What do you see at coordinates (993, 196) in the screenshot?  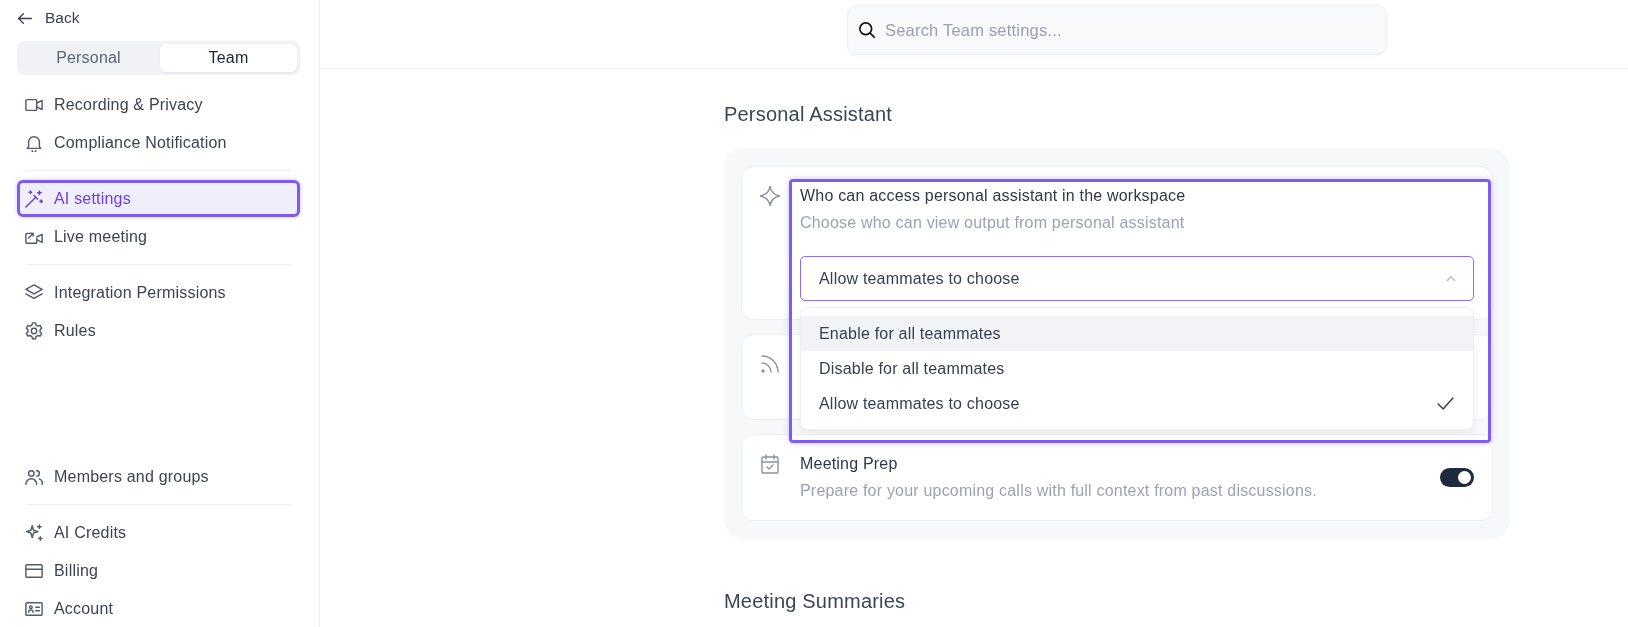 I see `setting-title: Who can access personal assistant in the workspace` at bounding box center [993, 196].